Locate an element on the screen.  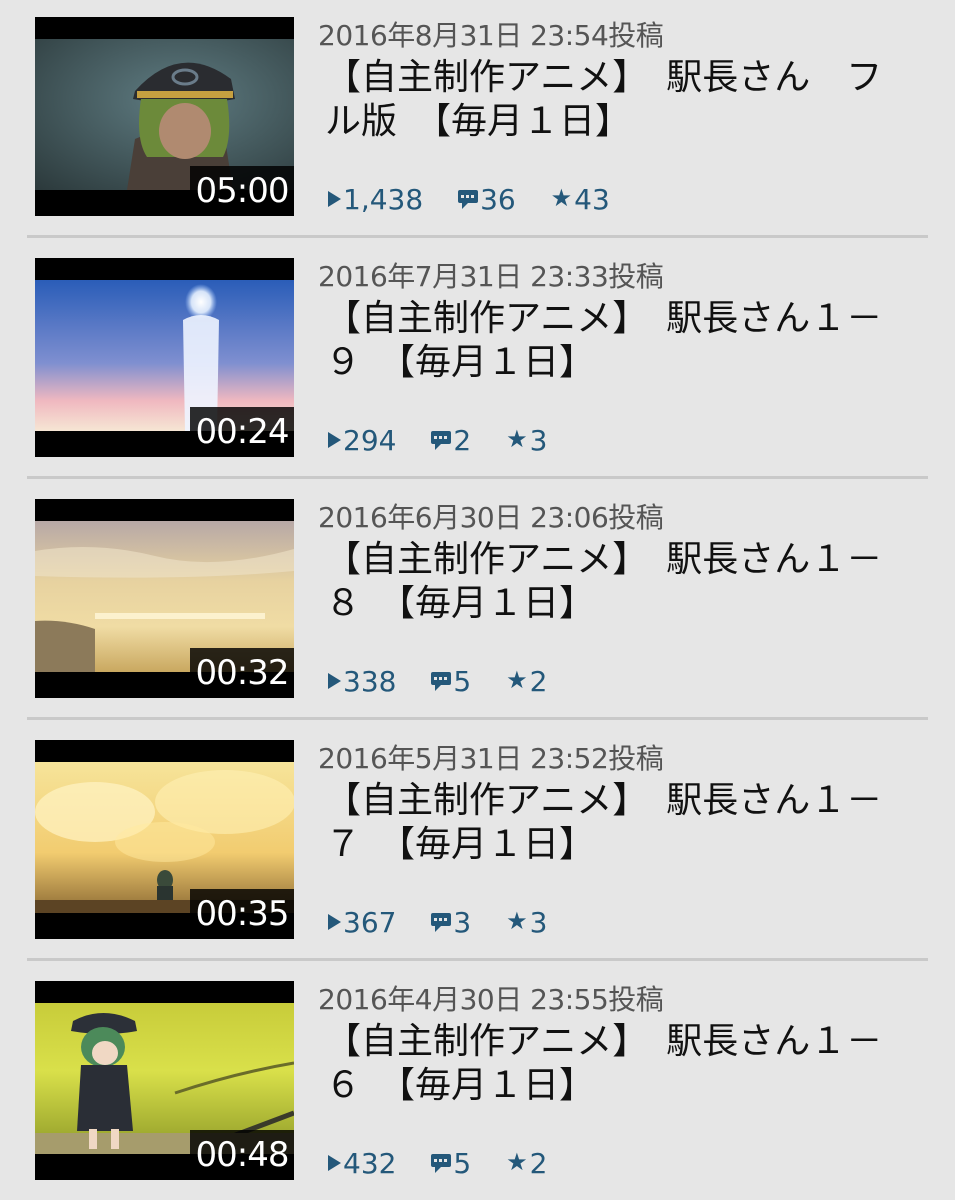
post-date: 2016年6月30日 23:06投稿 is located at coordinates (491, 517).